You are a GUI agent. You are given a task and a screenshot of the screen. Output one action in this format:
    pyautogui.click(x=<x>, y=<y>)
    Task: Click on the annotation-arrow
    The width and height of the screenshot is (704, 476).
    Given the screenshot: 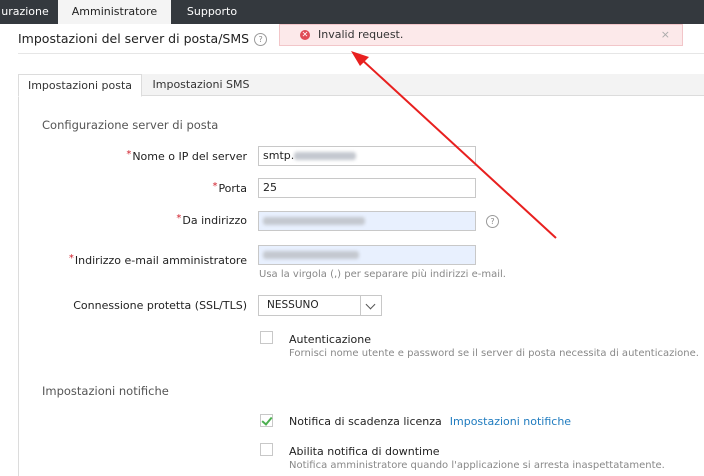 What is the action you would take?
    pyautogui.click(x=454, y=145)
    